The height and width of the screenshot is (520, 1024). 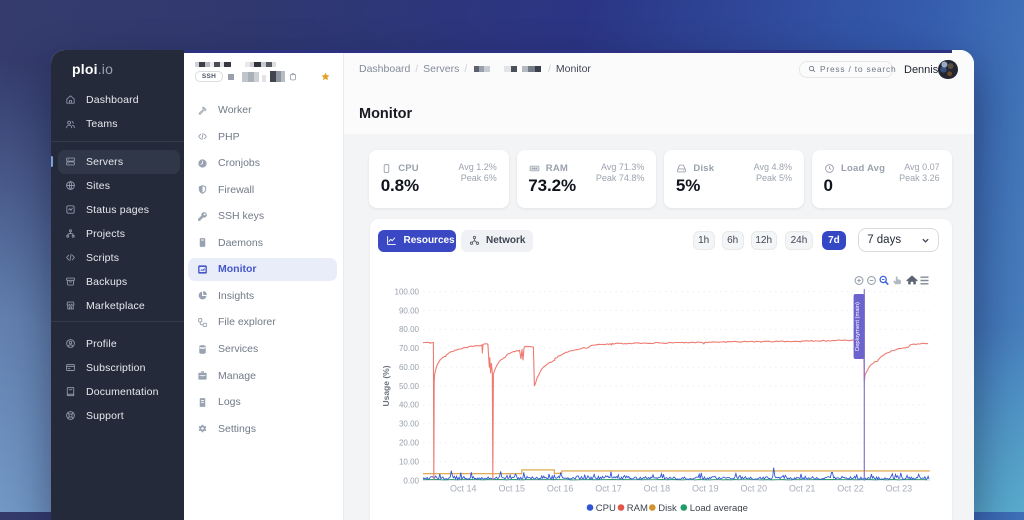 I want to click on svg-text: Disk, so click(x=667, y=507).